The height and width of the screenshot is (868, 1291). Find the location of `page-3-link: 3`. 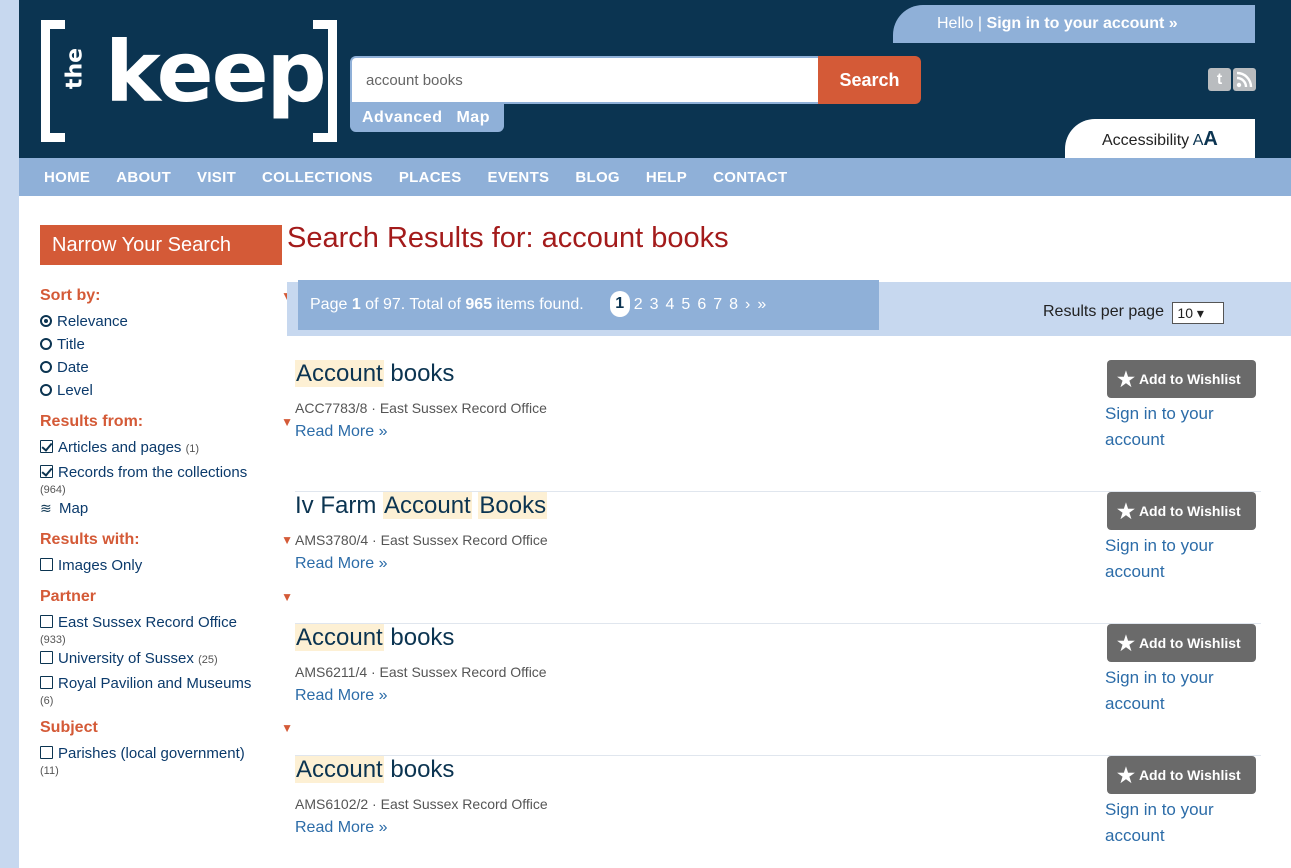

page-3-link: 3 is located at coordinates (654, 304).